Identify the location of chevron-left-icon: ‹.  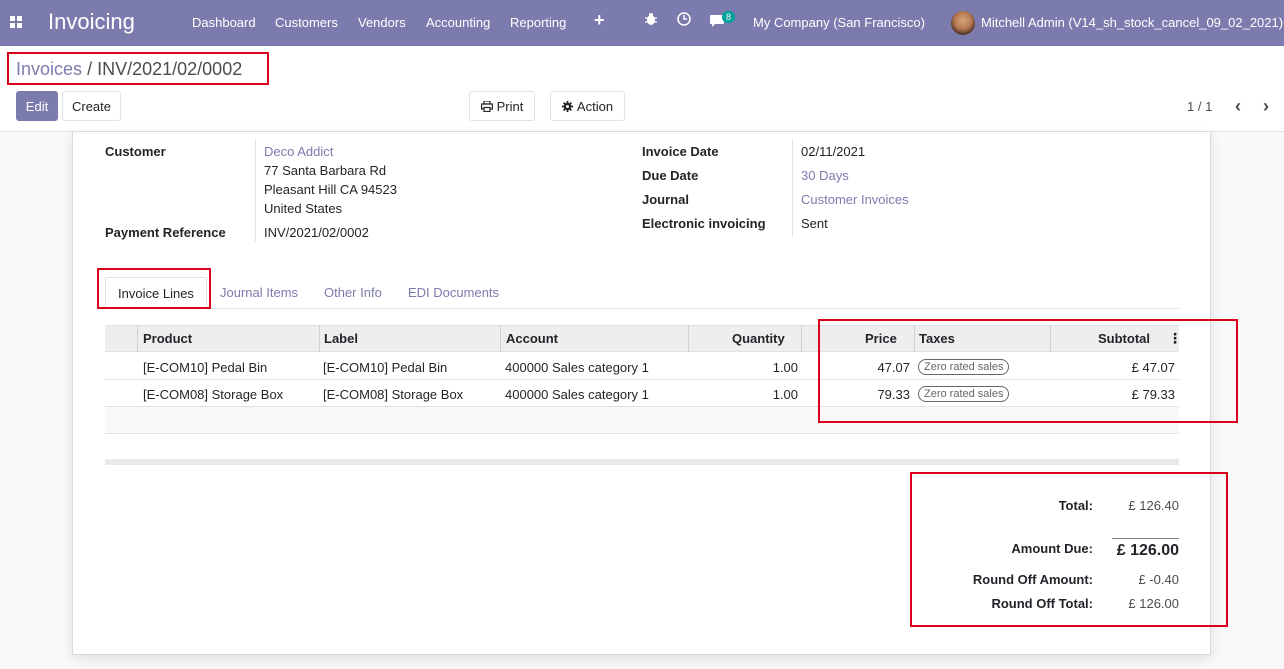
(1238, 106).